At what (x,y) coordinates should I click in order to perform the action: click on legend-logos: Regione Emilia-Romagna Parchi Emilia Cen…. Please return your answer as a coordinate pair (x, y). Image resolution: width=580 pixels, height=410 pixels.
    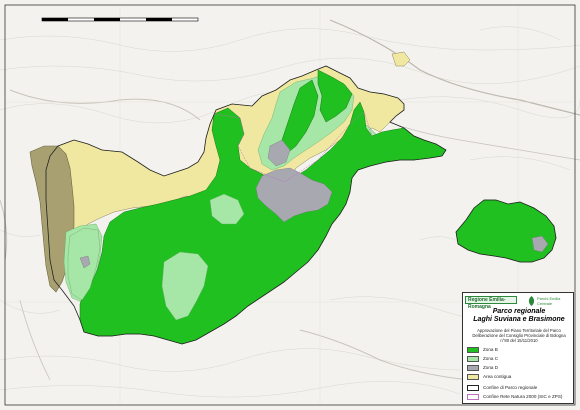
    Looking at the image, I should click on (518, 302).